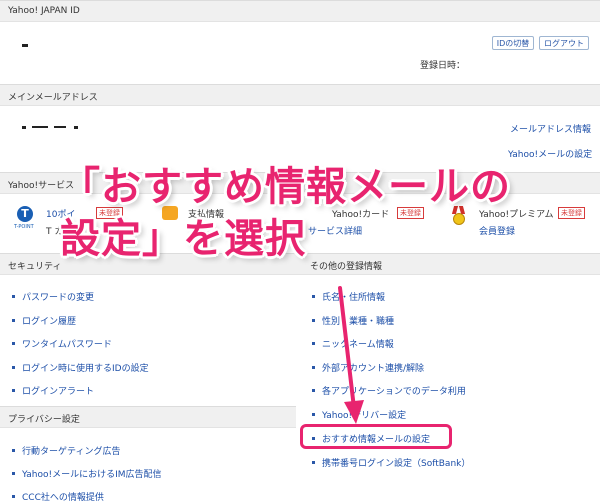 The image size is (600, 504). Describe the element at coordinates (285, 187) in the screenshot. I see `overlay-caption-line1: 「おすすめ情報メールの` at that location.